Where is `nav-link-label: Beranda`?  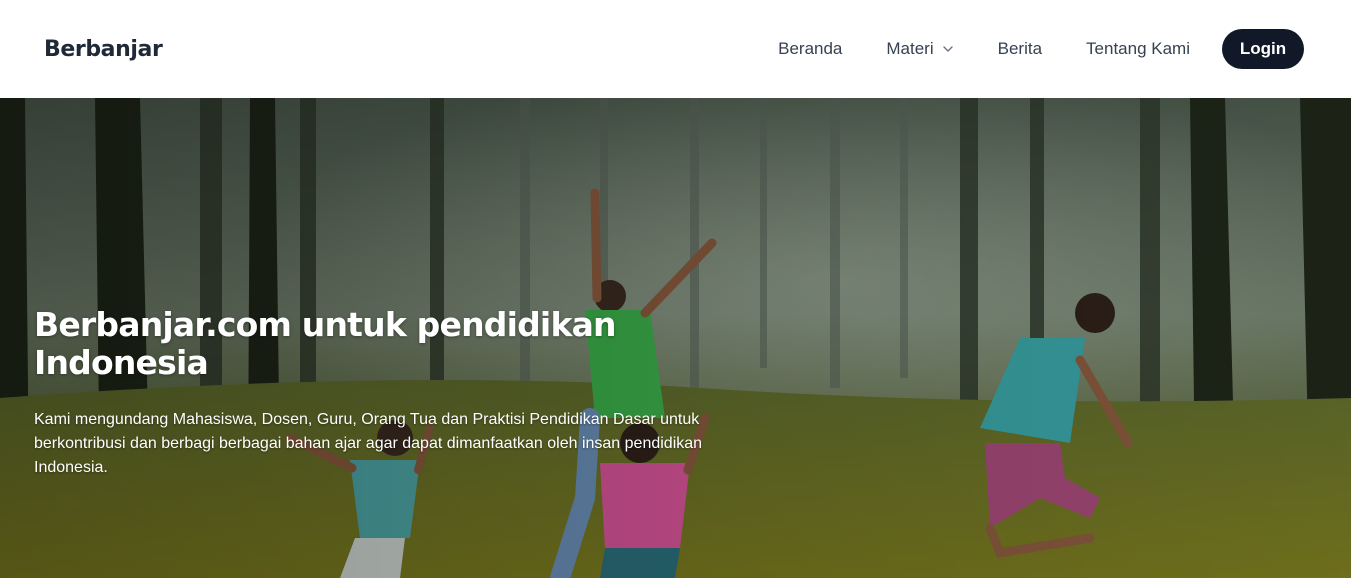
nav-link-label: Beranda is located at coordinates (810, 48).